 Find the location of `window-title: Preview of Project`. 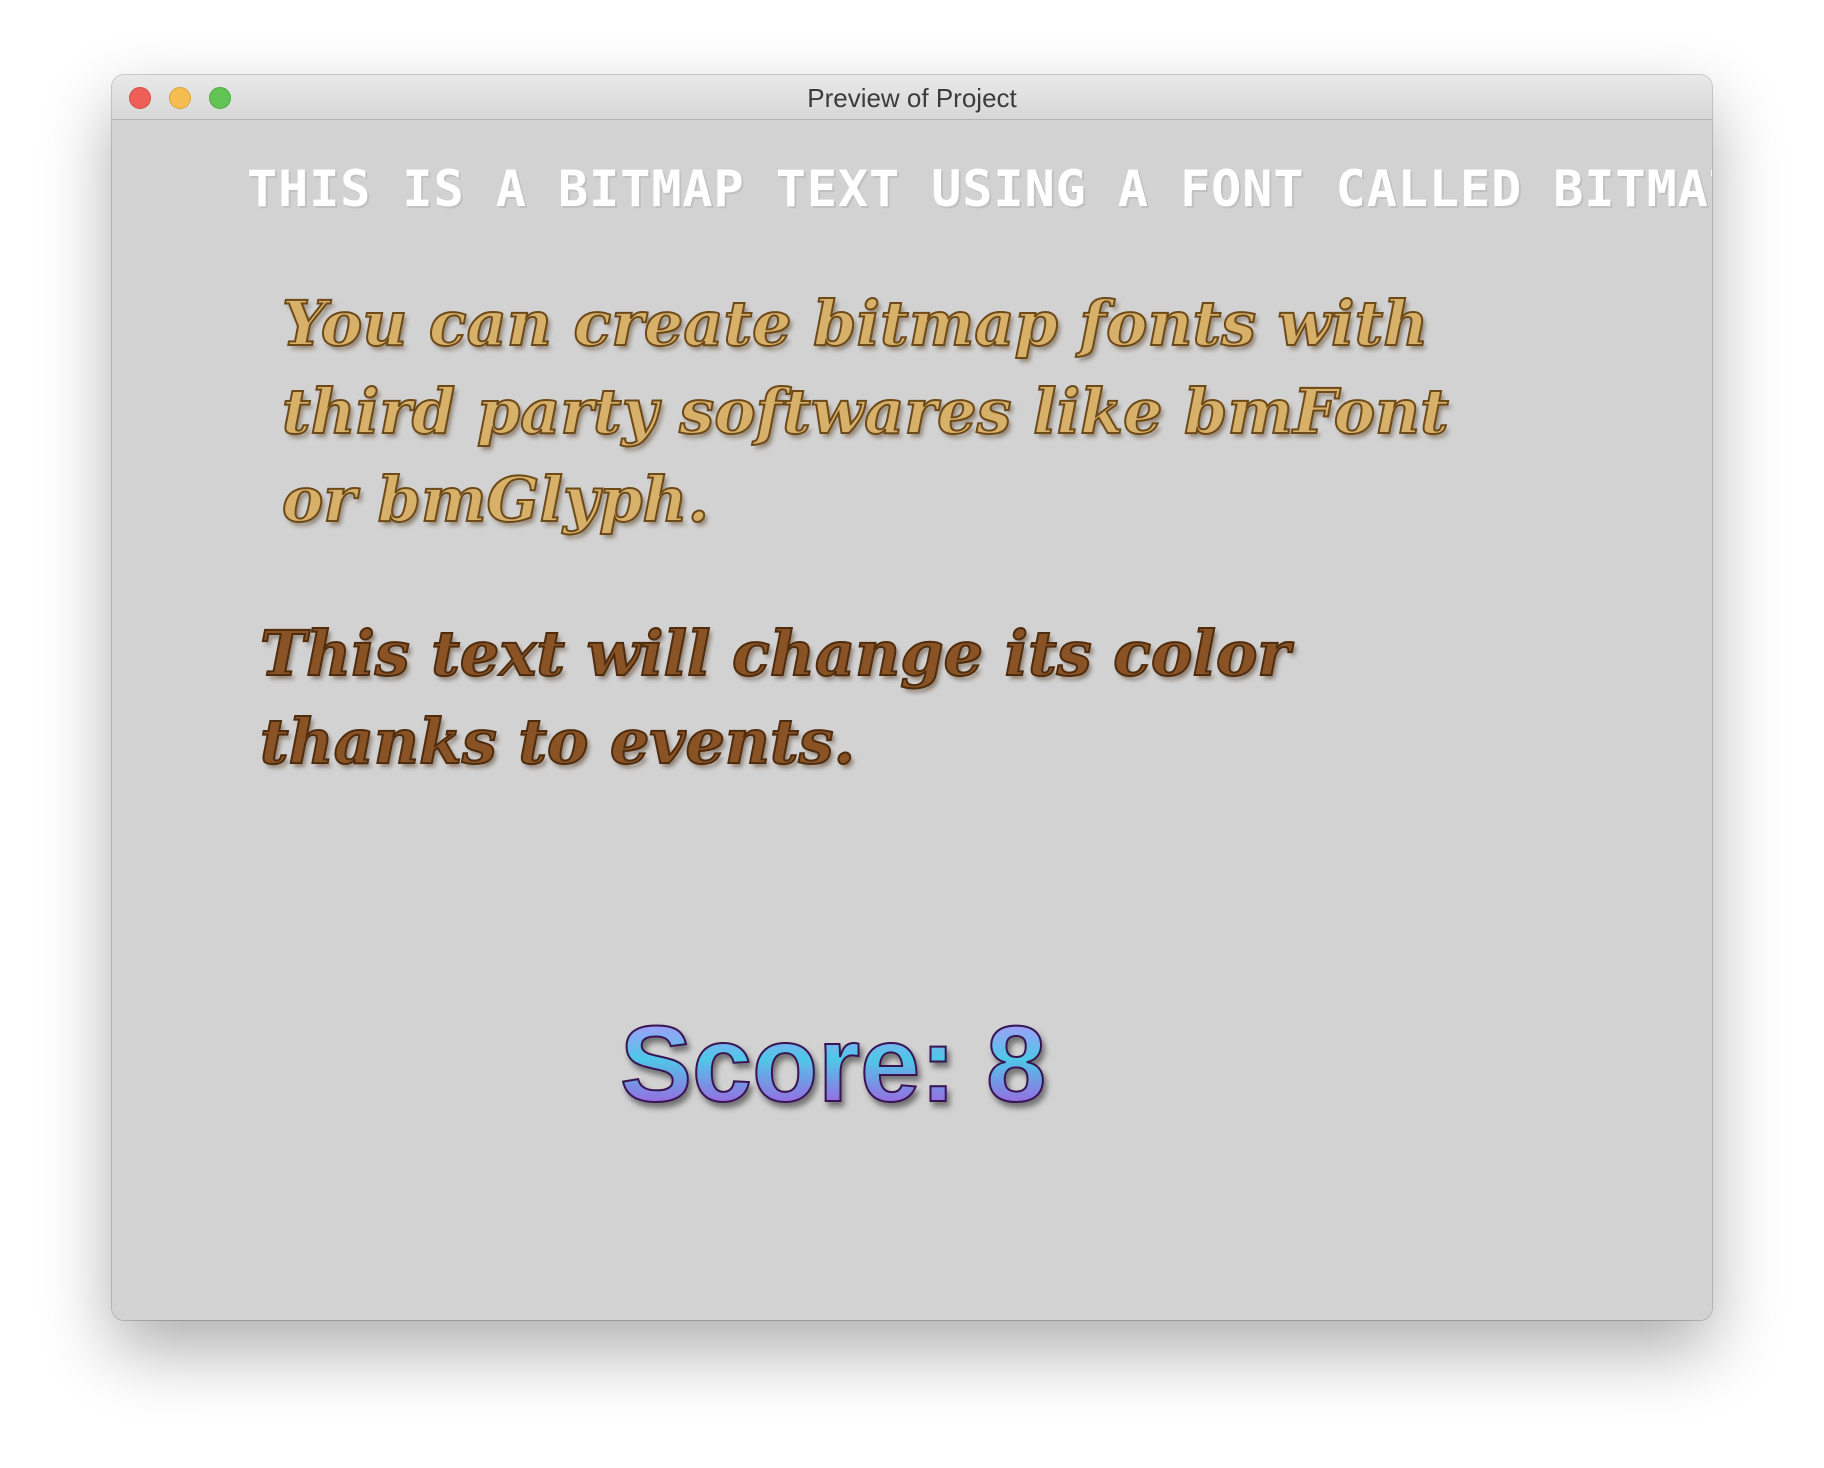

window-title: Preview of Project is located at coordinates (912, 98).